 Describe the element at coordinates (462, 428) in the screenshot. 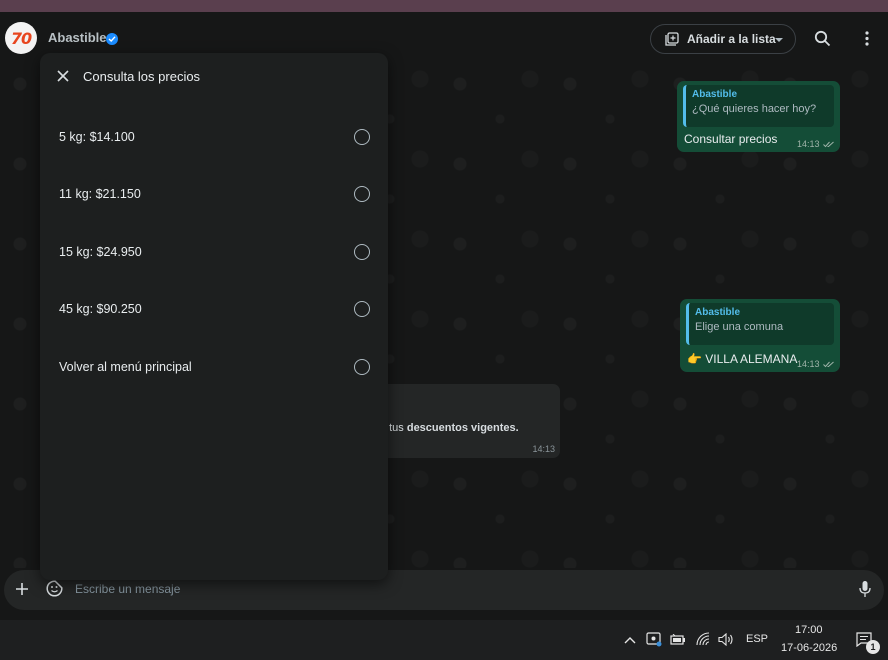

I see `message-text-bold: descuentos vigentes.` at that location.